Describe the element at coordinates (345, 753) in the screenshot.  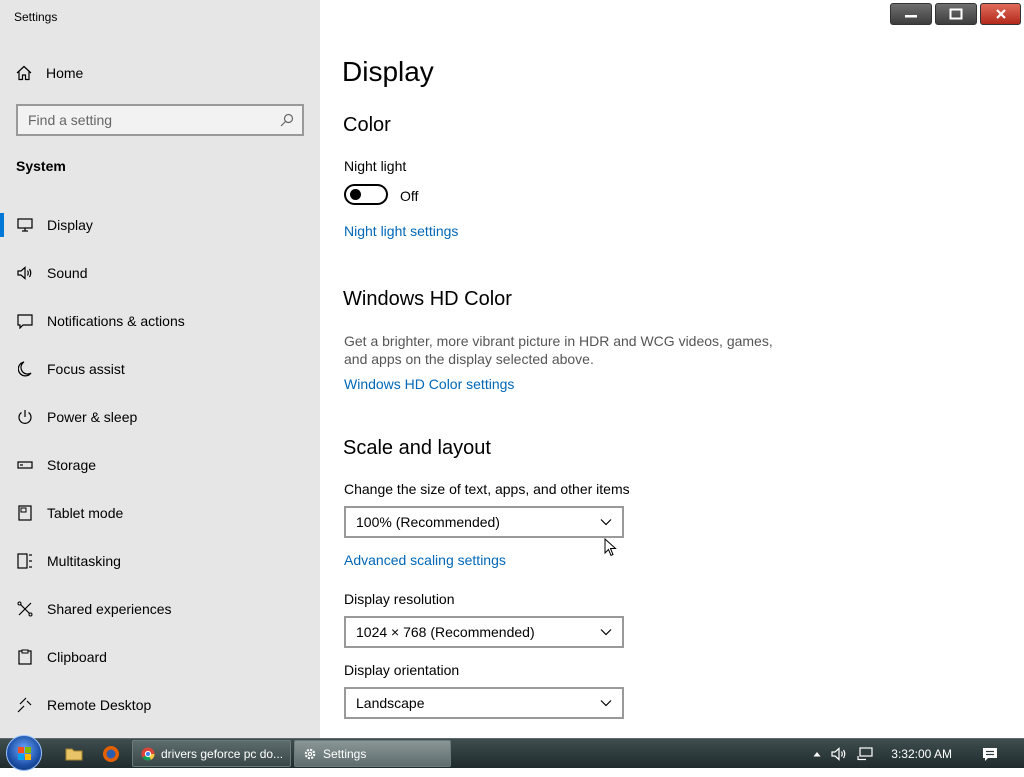
I see `taskbar-button-label: Settings` at that location.